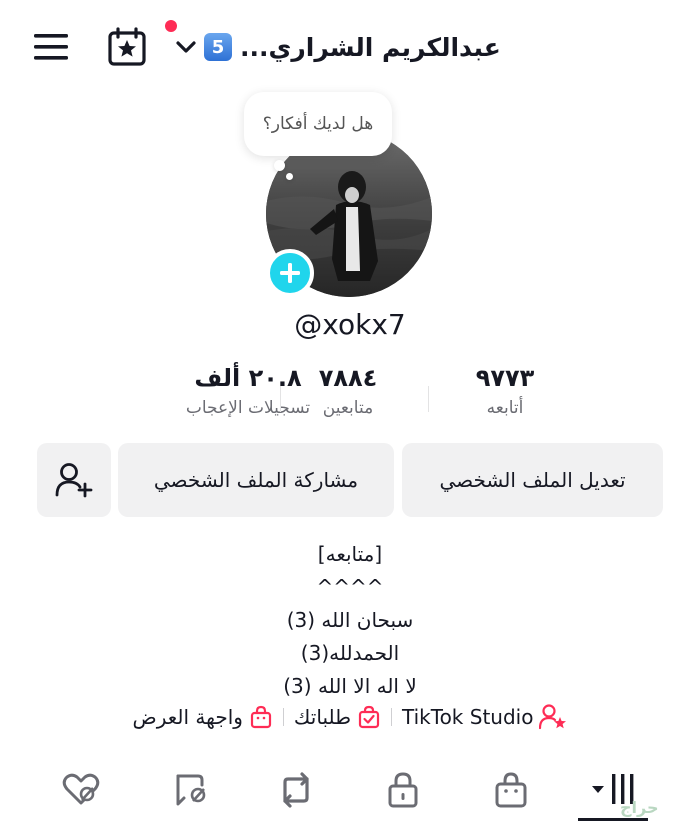  I want to click on plus-icon, so click(290, 273).